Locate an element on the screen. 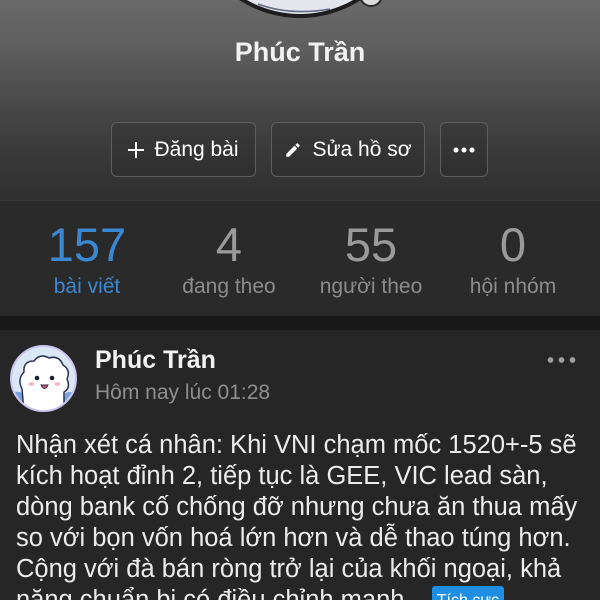 The height and width of the screenshot is (600, 600). stat-posts-count: 157 is located at coordinates (87, 244).